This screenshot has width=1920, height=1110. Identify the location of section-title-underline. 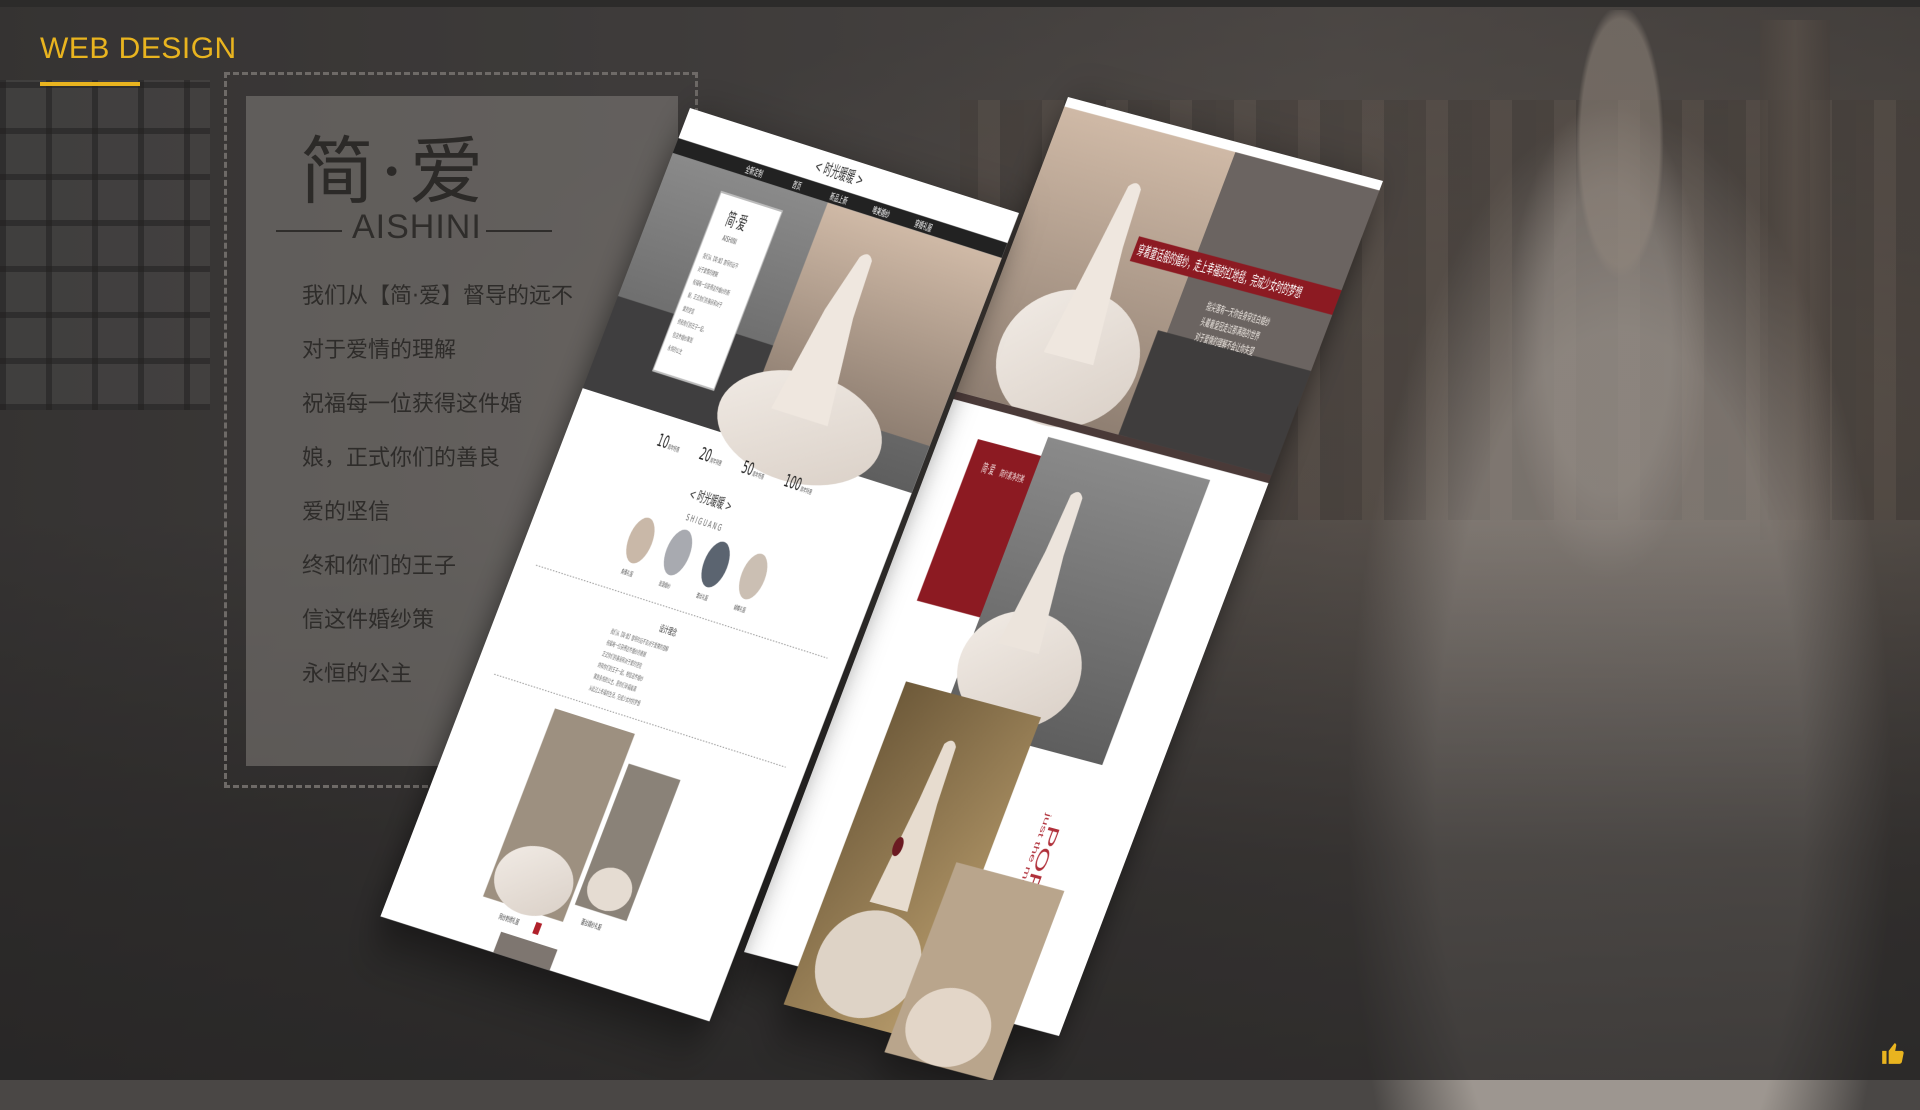
(90, 84).